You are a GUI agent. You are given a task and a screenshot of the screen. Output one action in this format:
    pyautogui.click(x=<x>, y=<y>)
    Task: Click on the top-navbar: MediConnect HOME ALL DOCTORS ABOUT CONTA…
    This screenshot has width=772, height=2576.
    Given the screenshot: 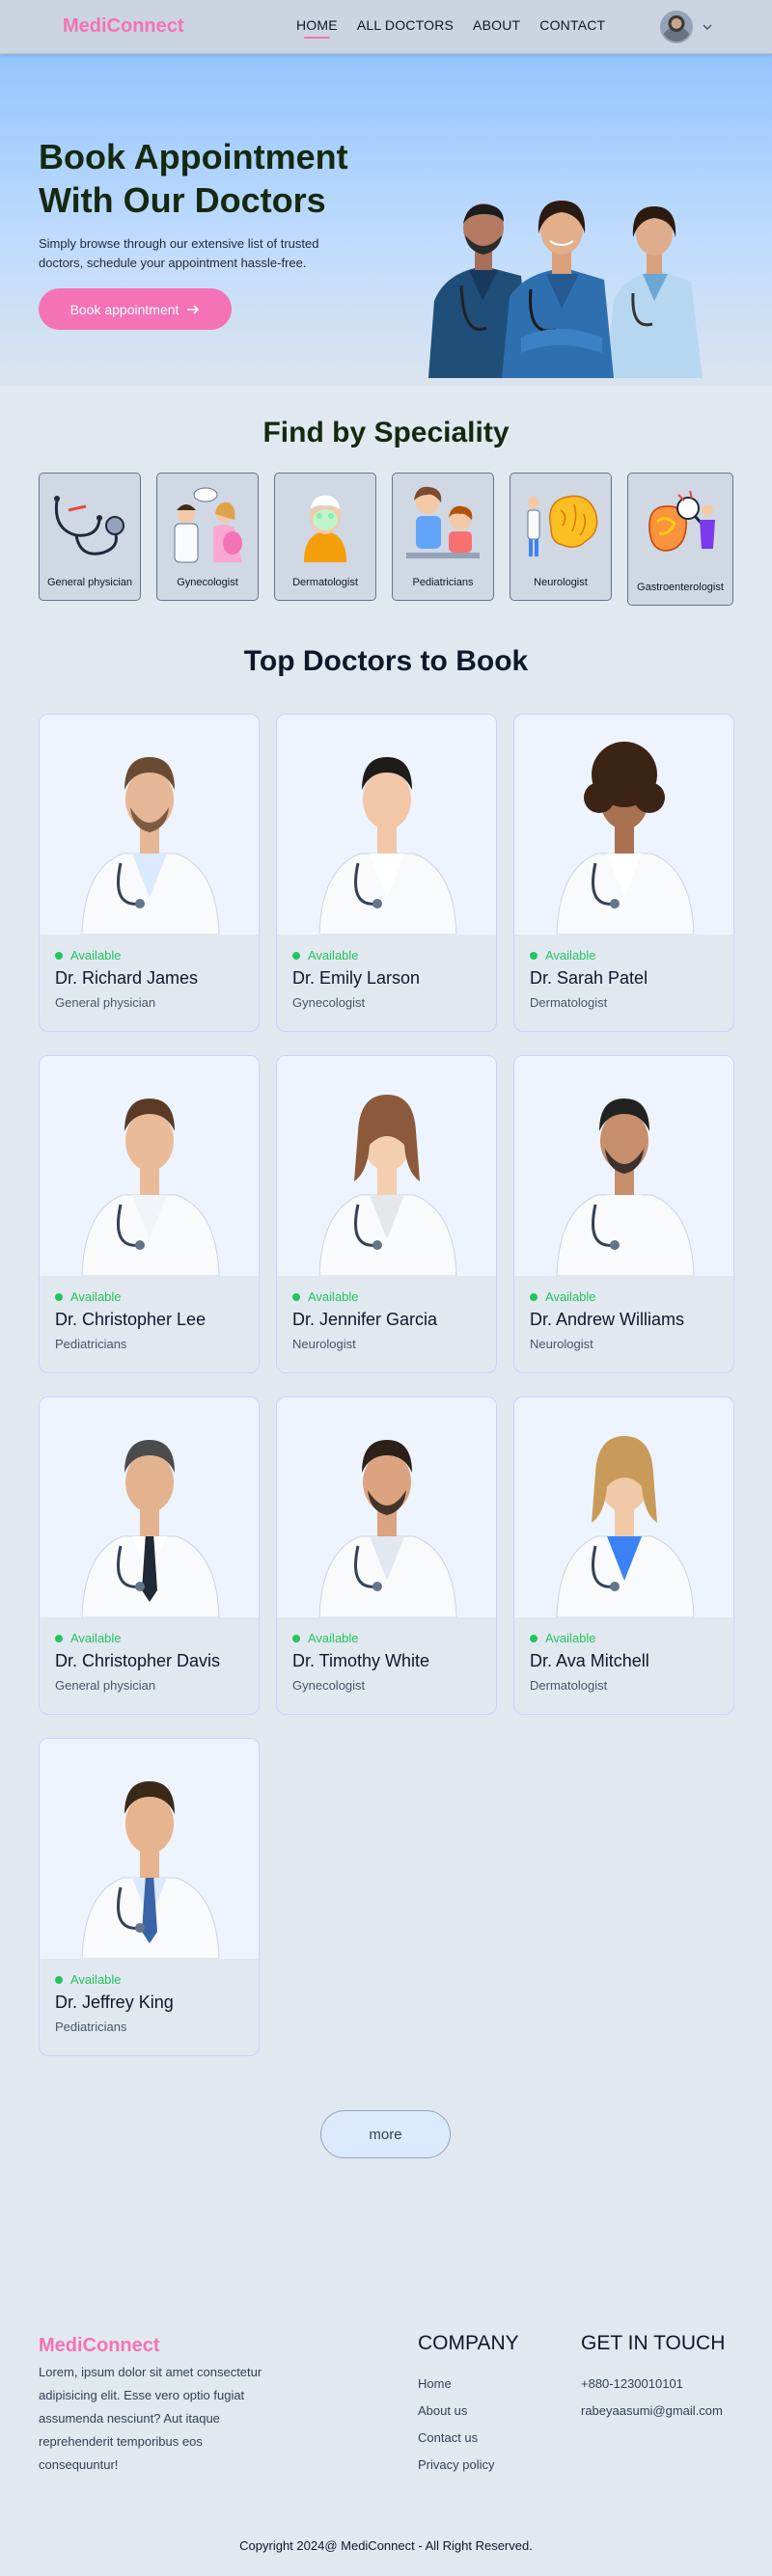 What is the action you would take?
    pyautogui.click(x=386, y=27)
    